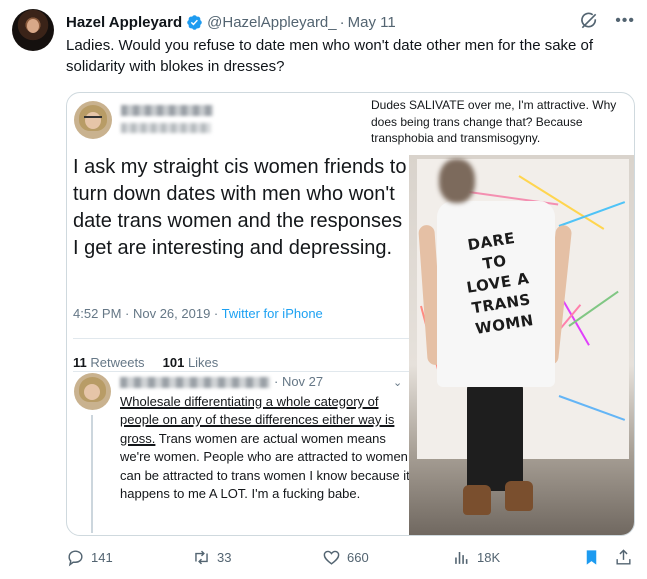 Image resolution: width=647 pixels, height=579 pixels. I want to click on avatar-glasses, so click(93, 118).